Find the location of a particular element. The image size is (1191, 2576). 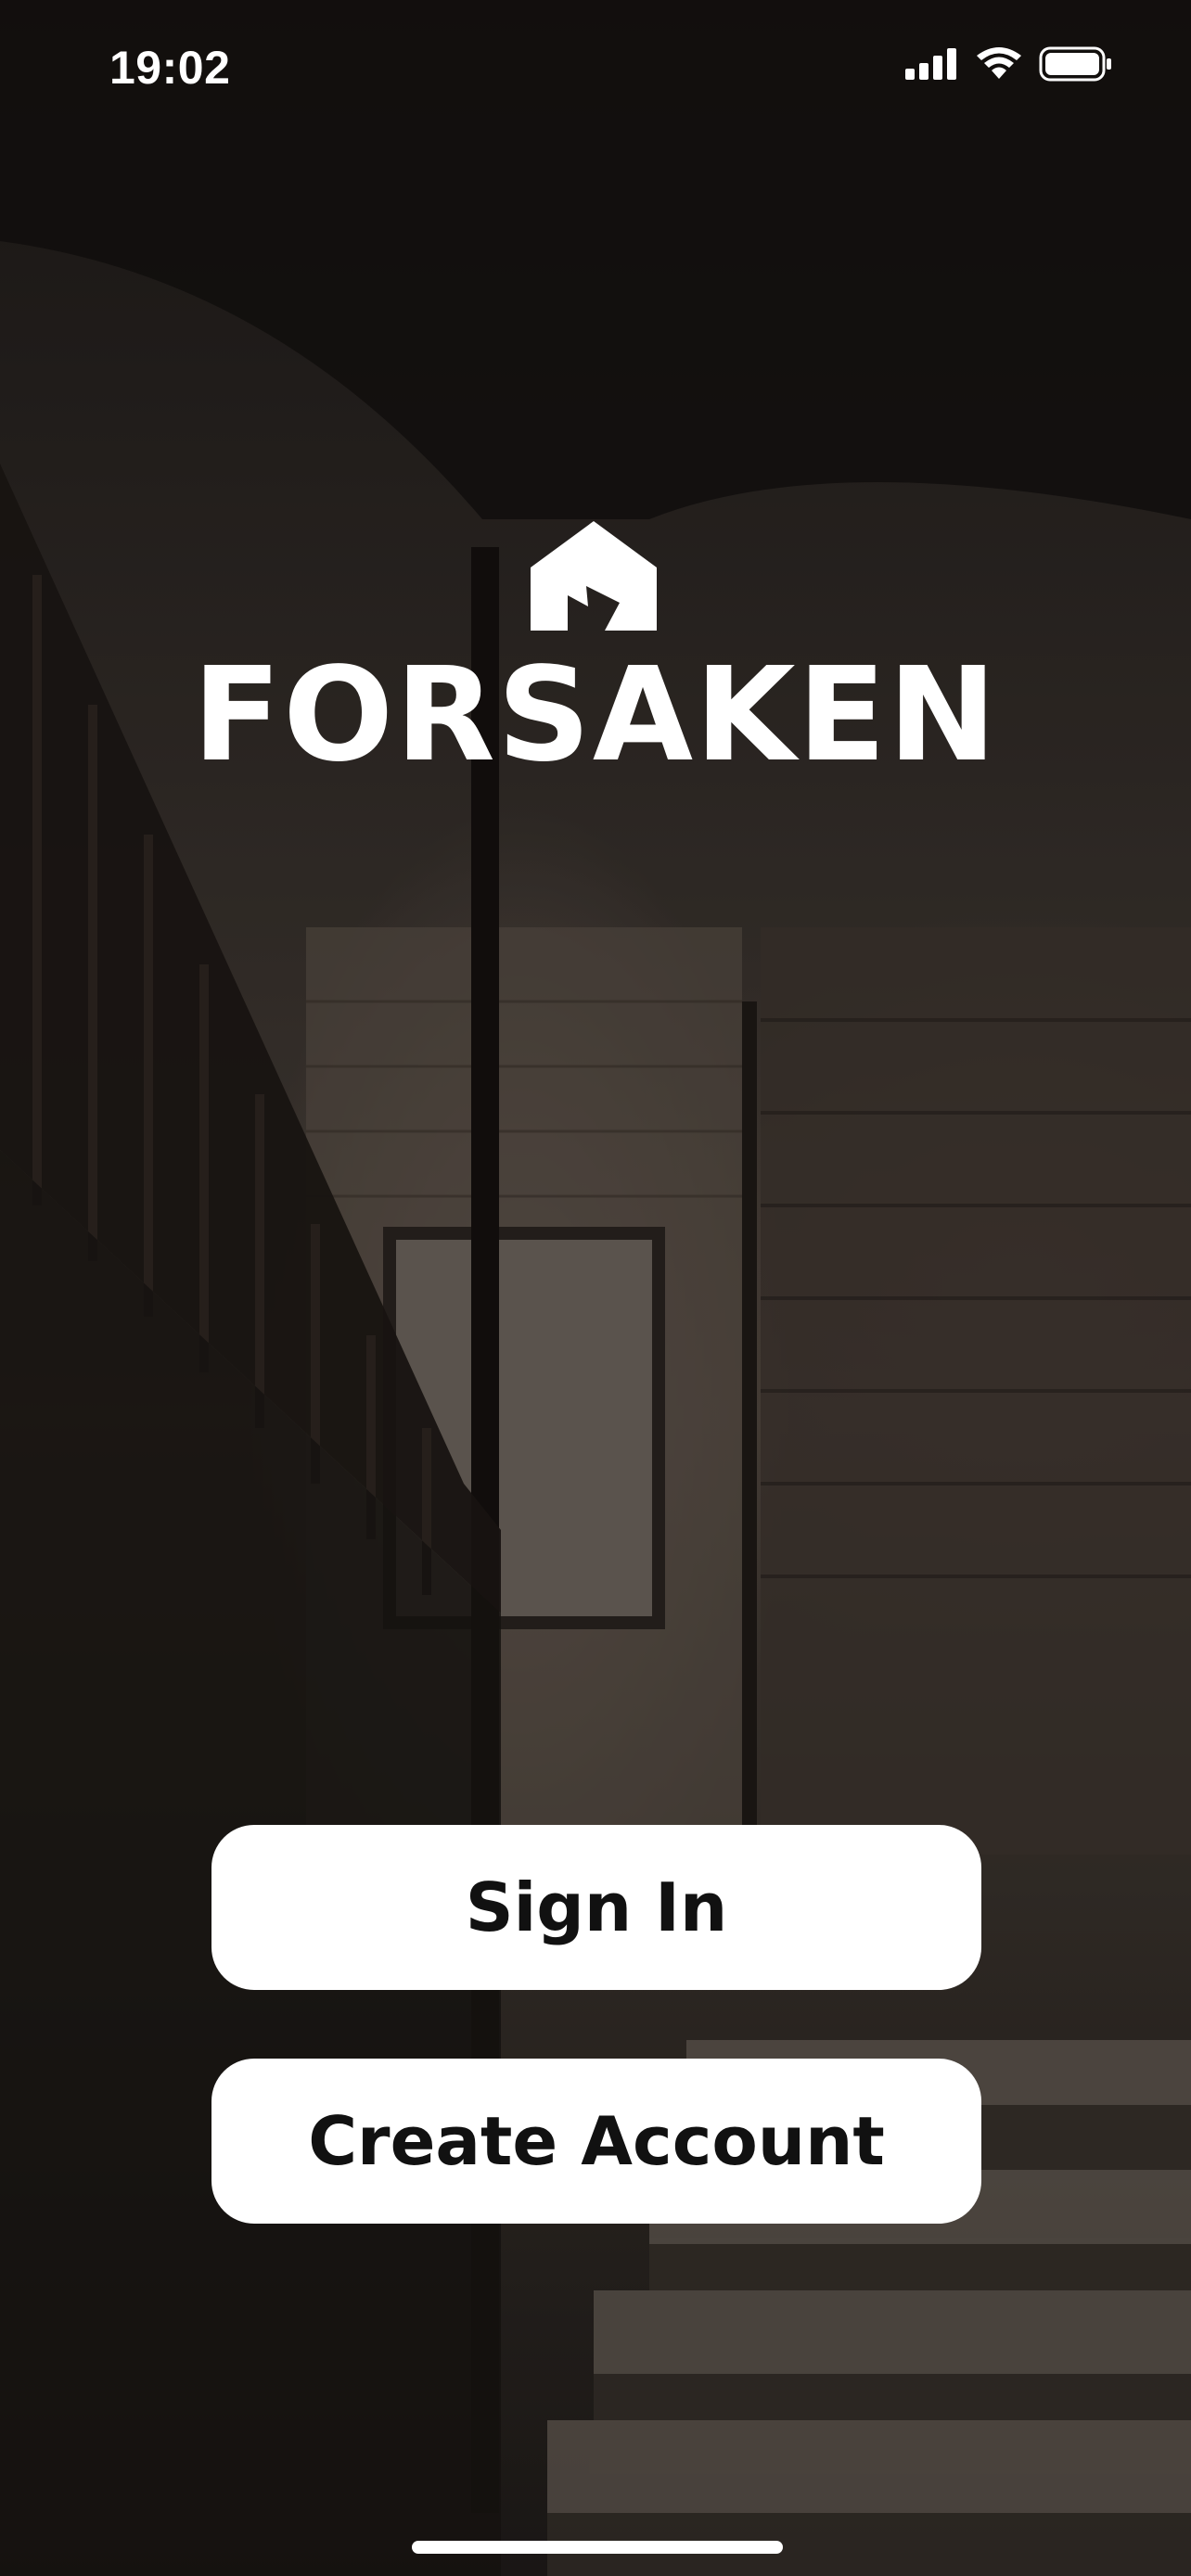

home-indicator is located at coordinates (597, 2547).